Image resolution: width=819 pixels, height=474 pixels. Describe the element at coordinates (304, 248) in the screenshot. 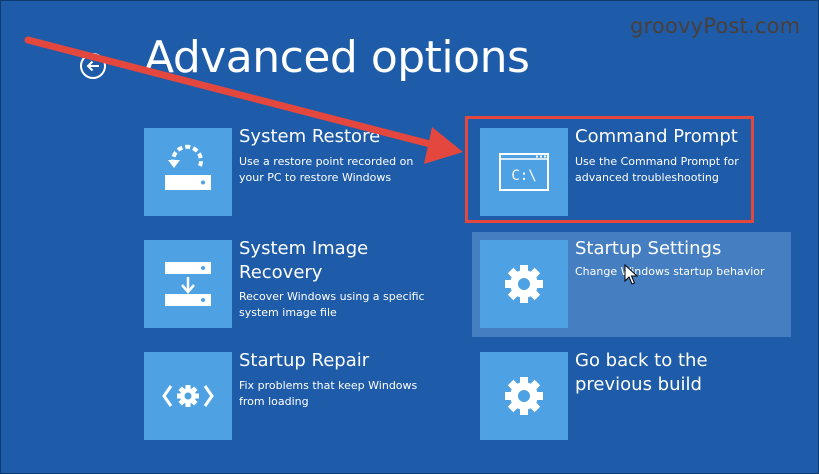

I see `option-title-line: System Image` at that location.